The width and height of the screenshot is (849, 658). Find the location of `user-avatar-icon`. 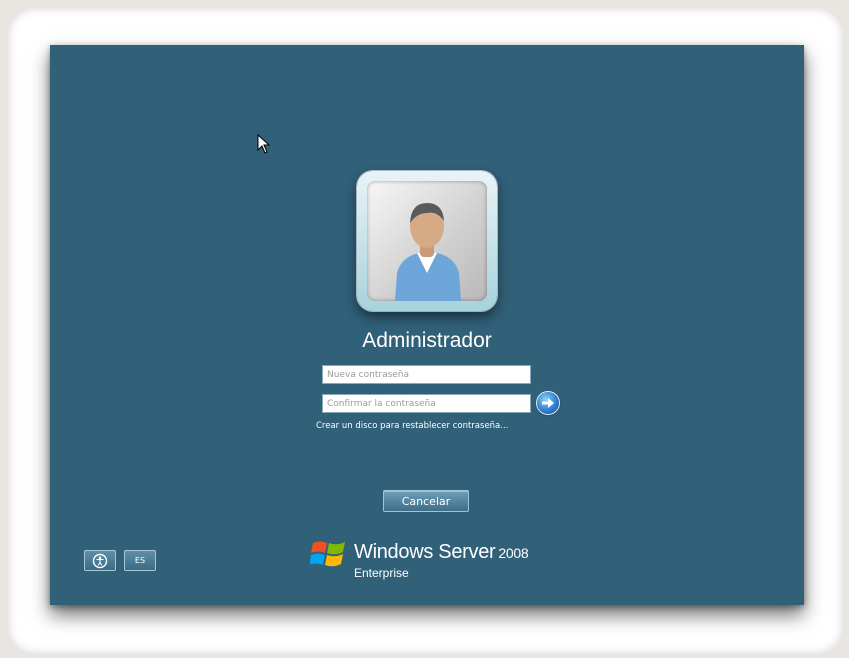

user-avatar-icon is located at coordinates (428, 252).